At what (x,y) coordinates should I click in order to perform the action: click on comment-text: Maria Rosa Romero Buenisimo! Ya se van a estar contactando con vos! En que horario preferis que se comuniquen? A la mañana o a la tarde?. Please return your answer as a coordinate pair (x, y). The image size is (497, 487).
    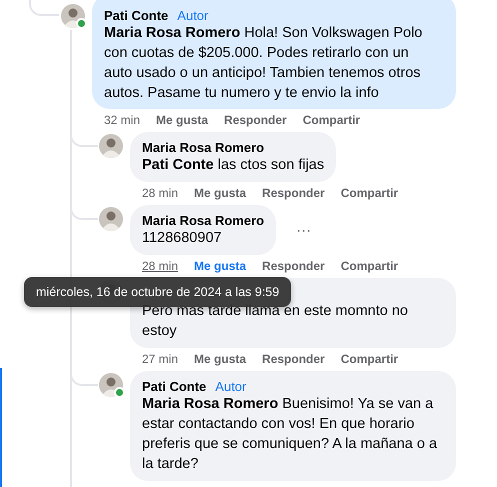
    Looking at the image, I should click on (290, 434).